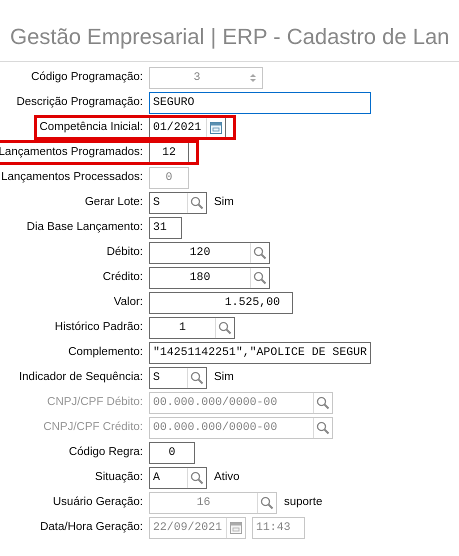  I want to click on field-label: Descrição Programação:, so click(79, 102).